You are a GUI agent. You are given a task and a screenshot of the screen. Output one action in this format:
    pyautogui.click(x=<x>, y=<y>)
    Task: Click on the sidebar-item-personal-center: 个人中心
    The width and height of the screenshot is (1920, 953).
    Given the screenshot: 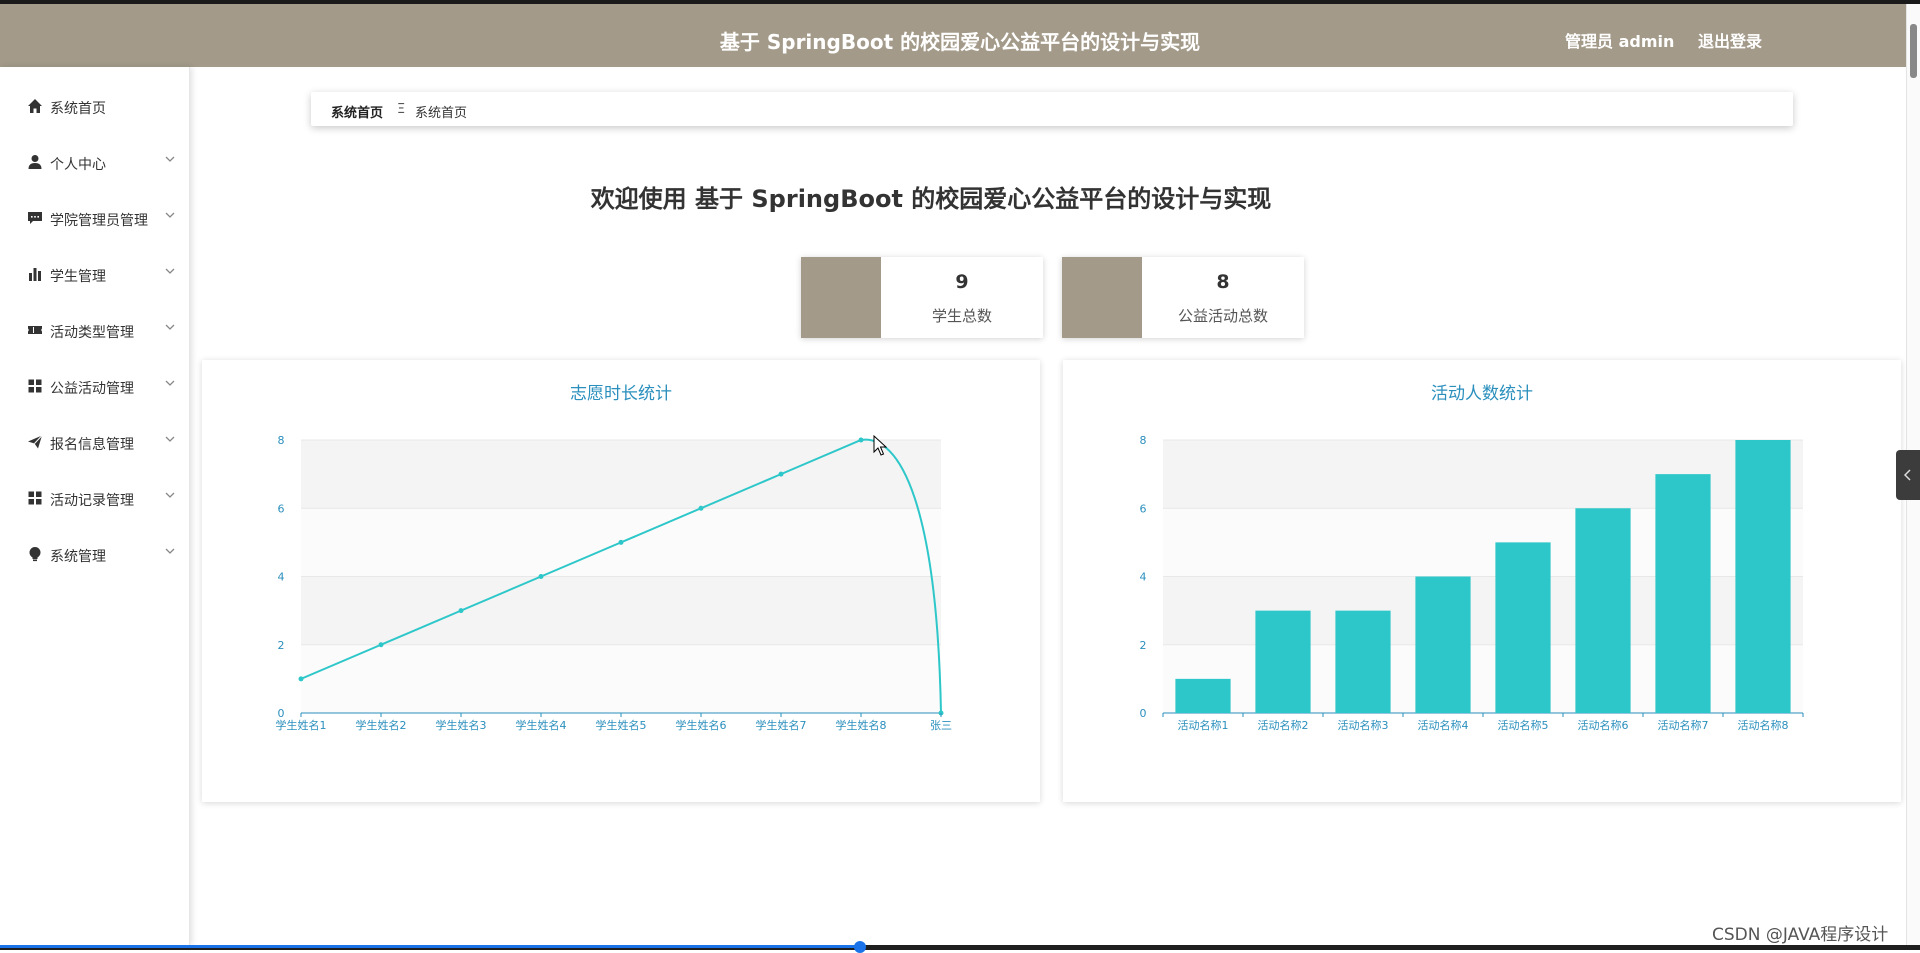 What is the action you would take?
    pyautogui.click(x=95, y=162)
    